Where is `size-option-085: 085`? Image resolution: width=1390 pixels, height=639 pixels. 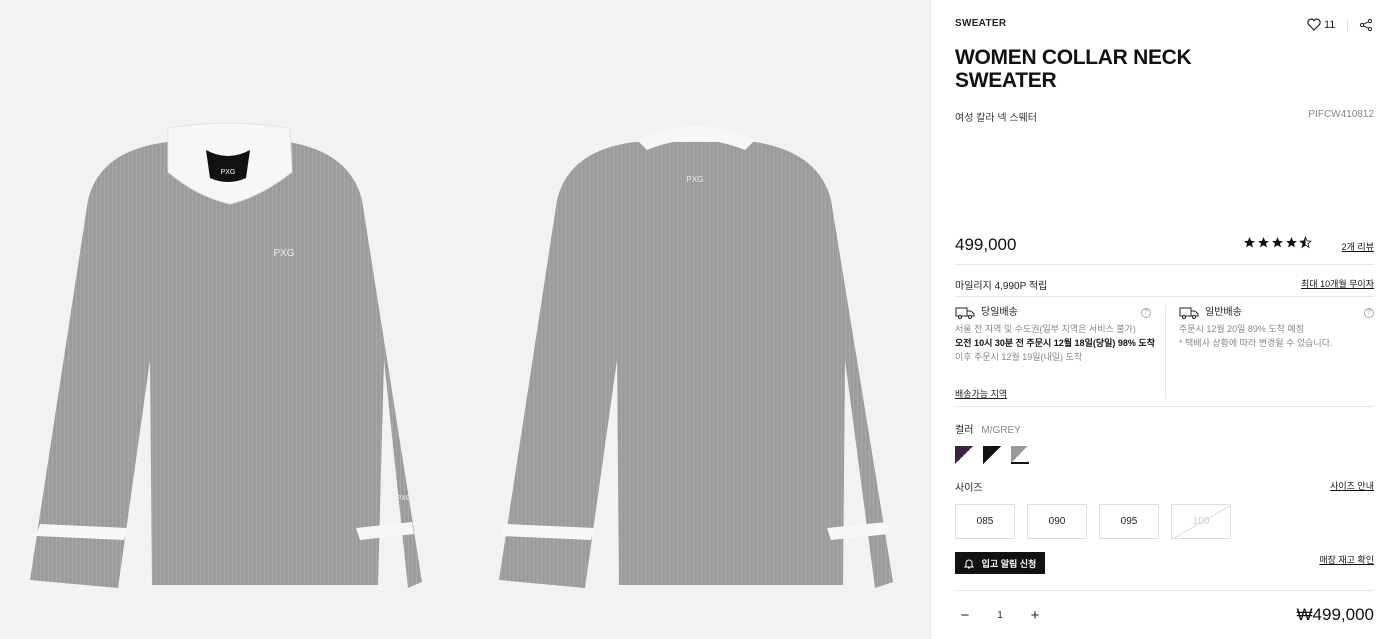
size-option-085: 085 is located at coordinates (985, 521).